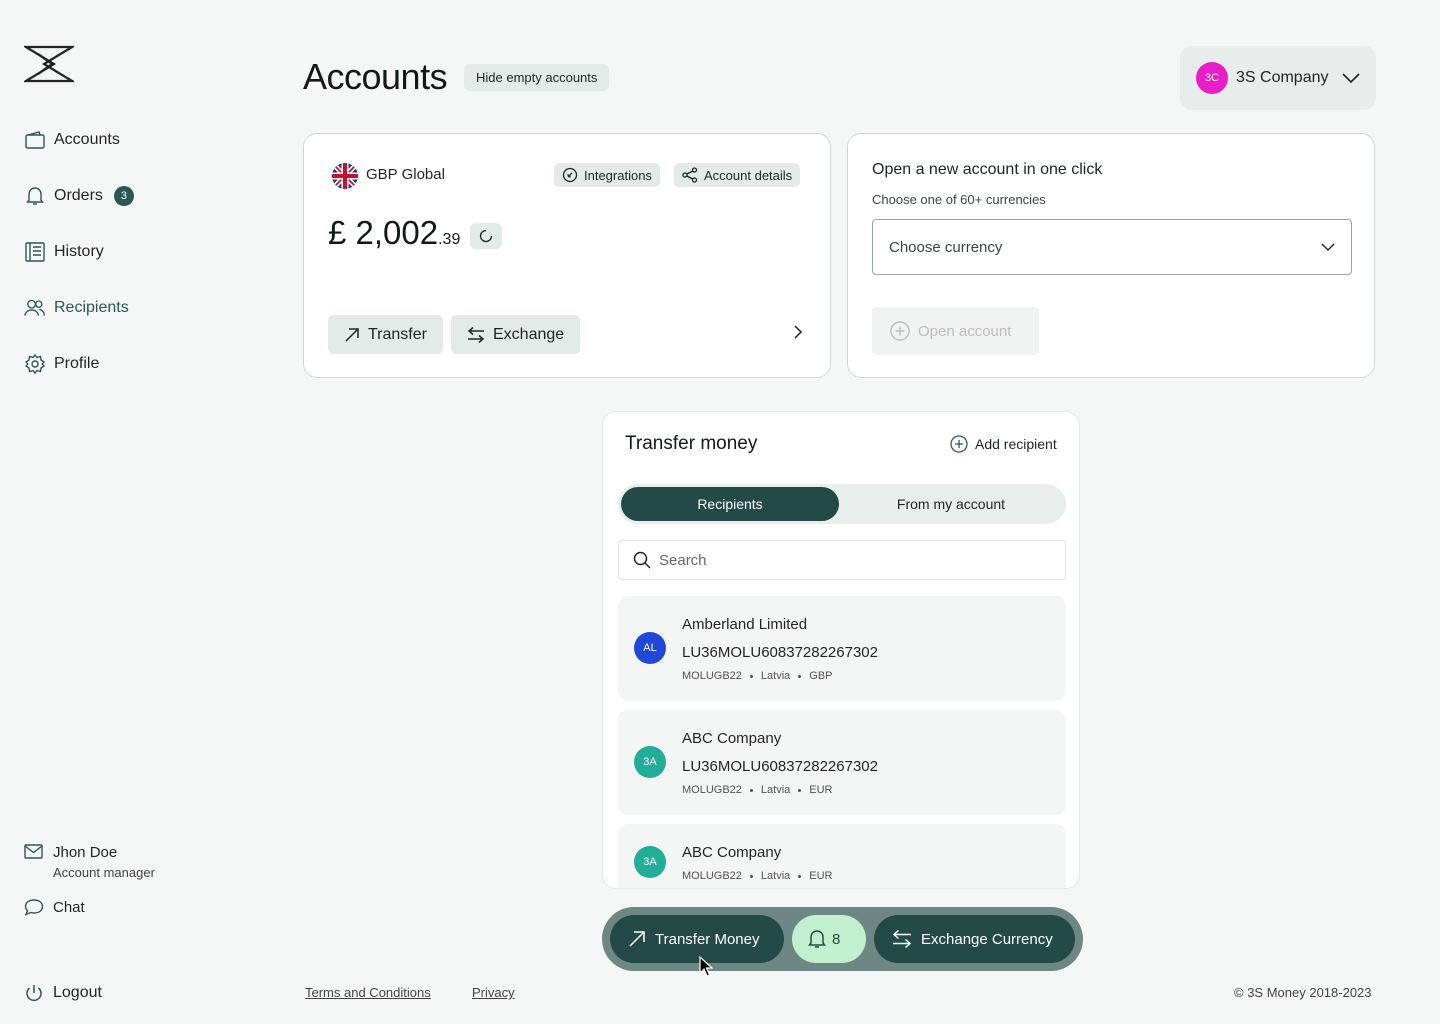 Image resolution: width=1440 pixels, height=1024 pixels. I want to click on brand-logo, so click(49, 64).